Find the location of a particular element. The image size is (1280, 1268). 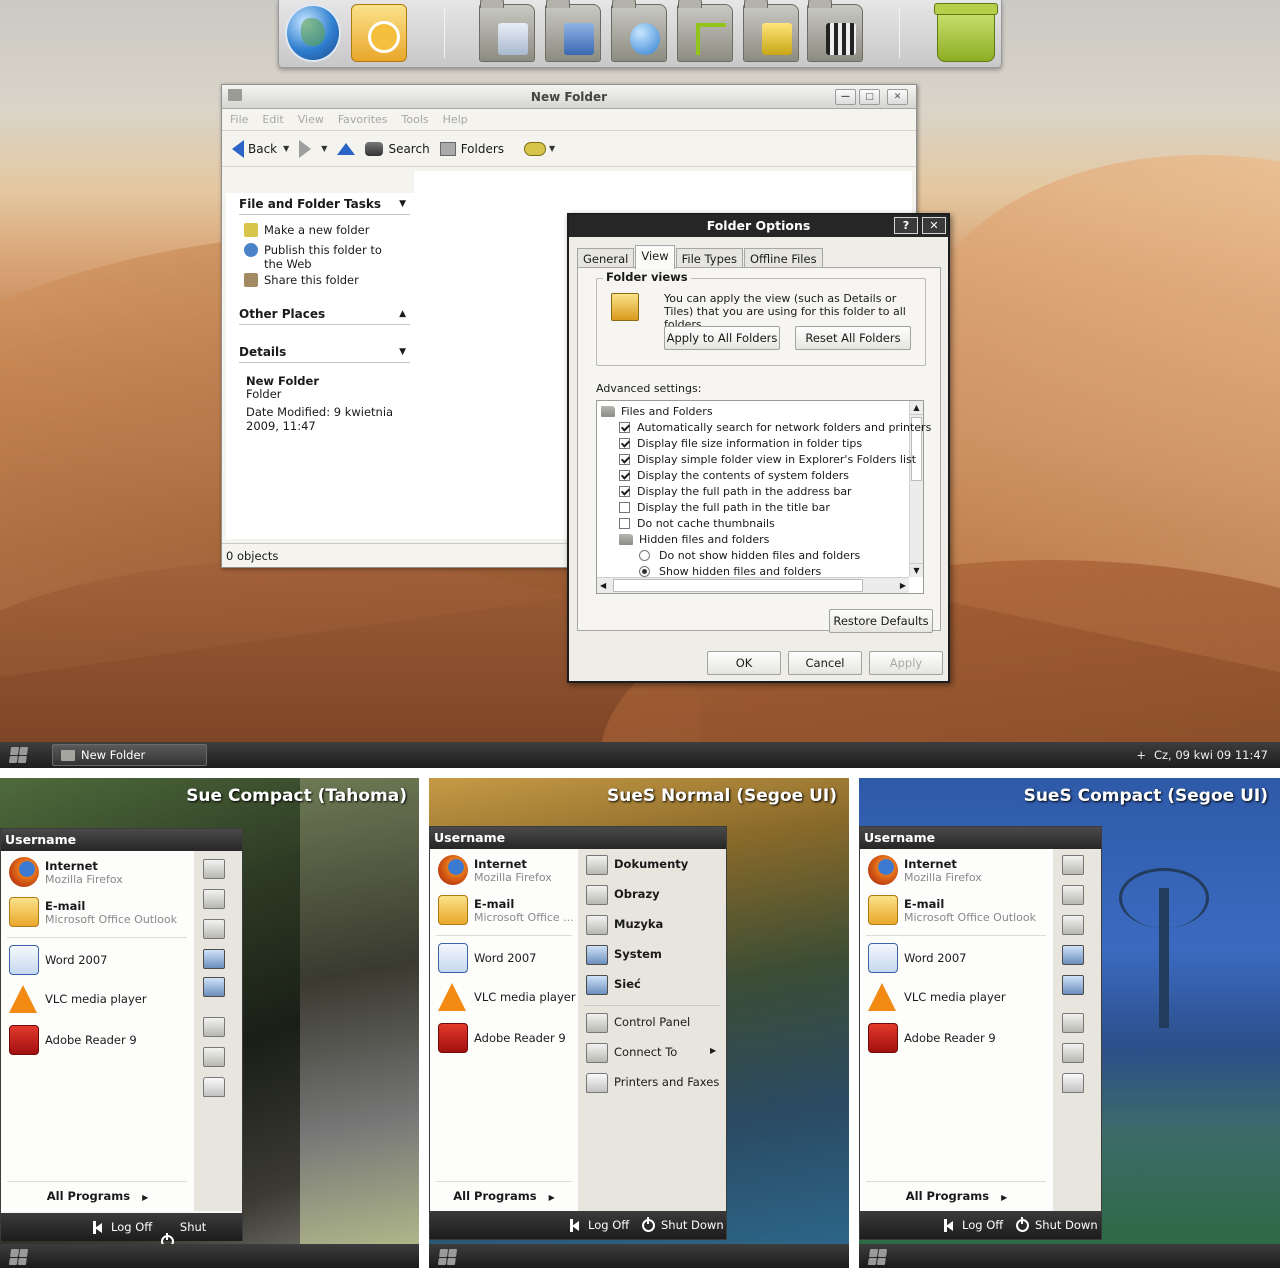

back-button: Back ▼ is located at coordinates (260, 148).